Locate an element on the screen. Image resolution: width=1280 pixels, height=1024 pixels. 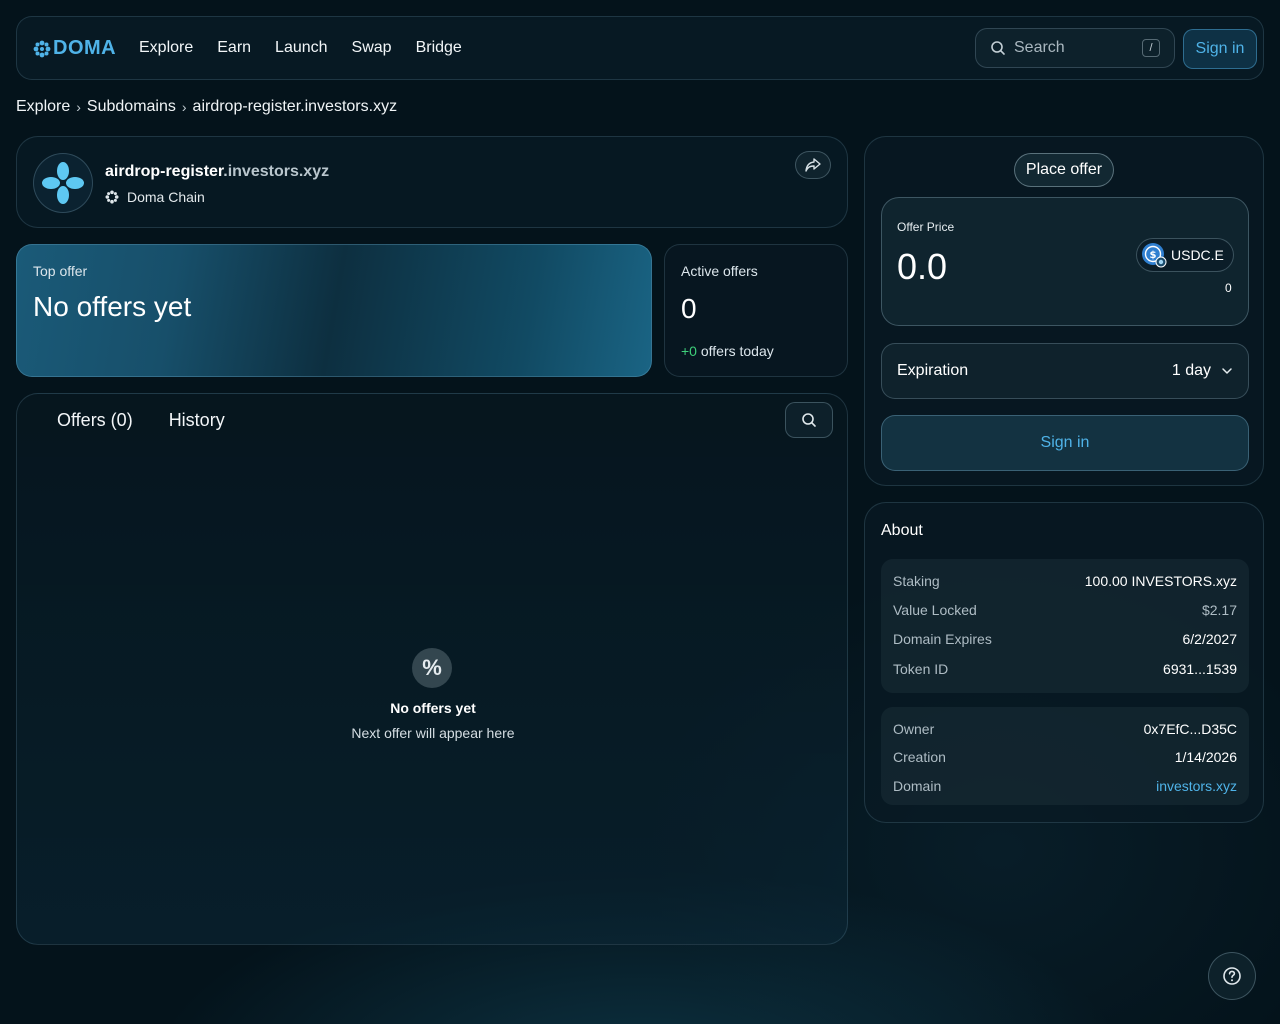
nav-launch: Launch is located at coordinates (301, 48).